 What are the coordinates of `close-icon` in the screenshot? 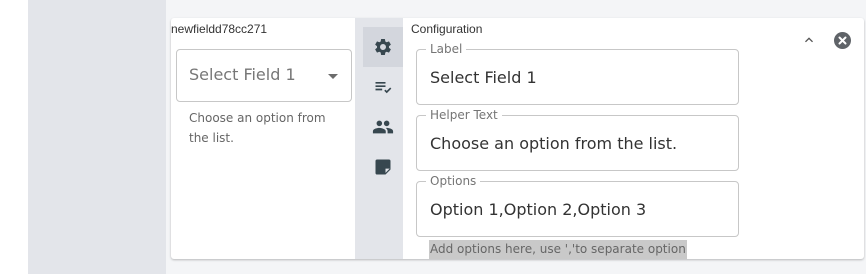 It's located at (842, 40).